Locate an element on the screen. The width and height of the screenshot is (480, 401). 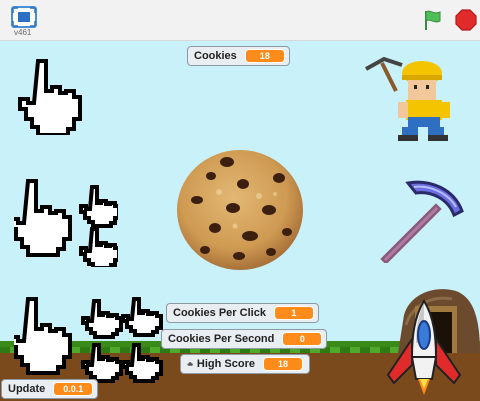
stop-icon is located at coordinates (466, 20).